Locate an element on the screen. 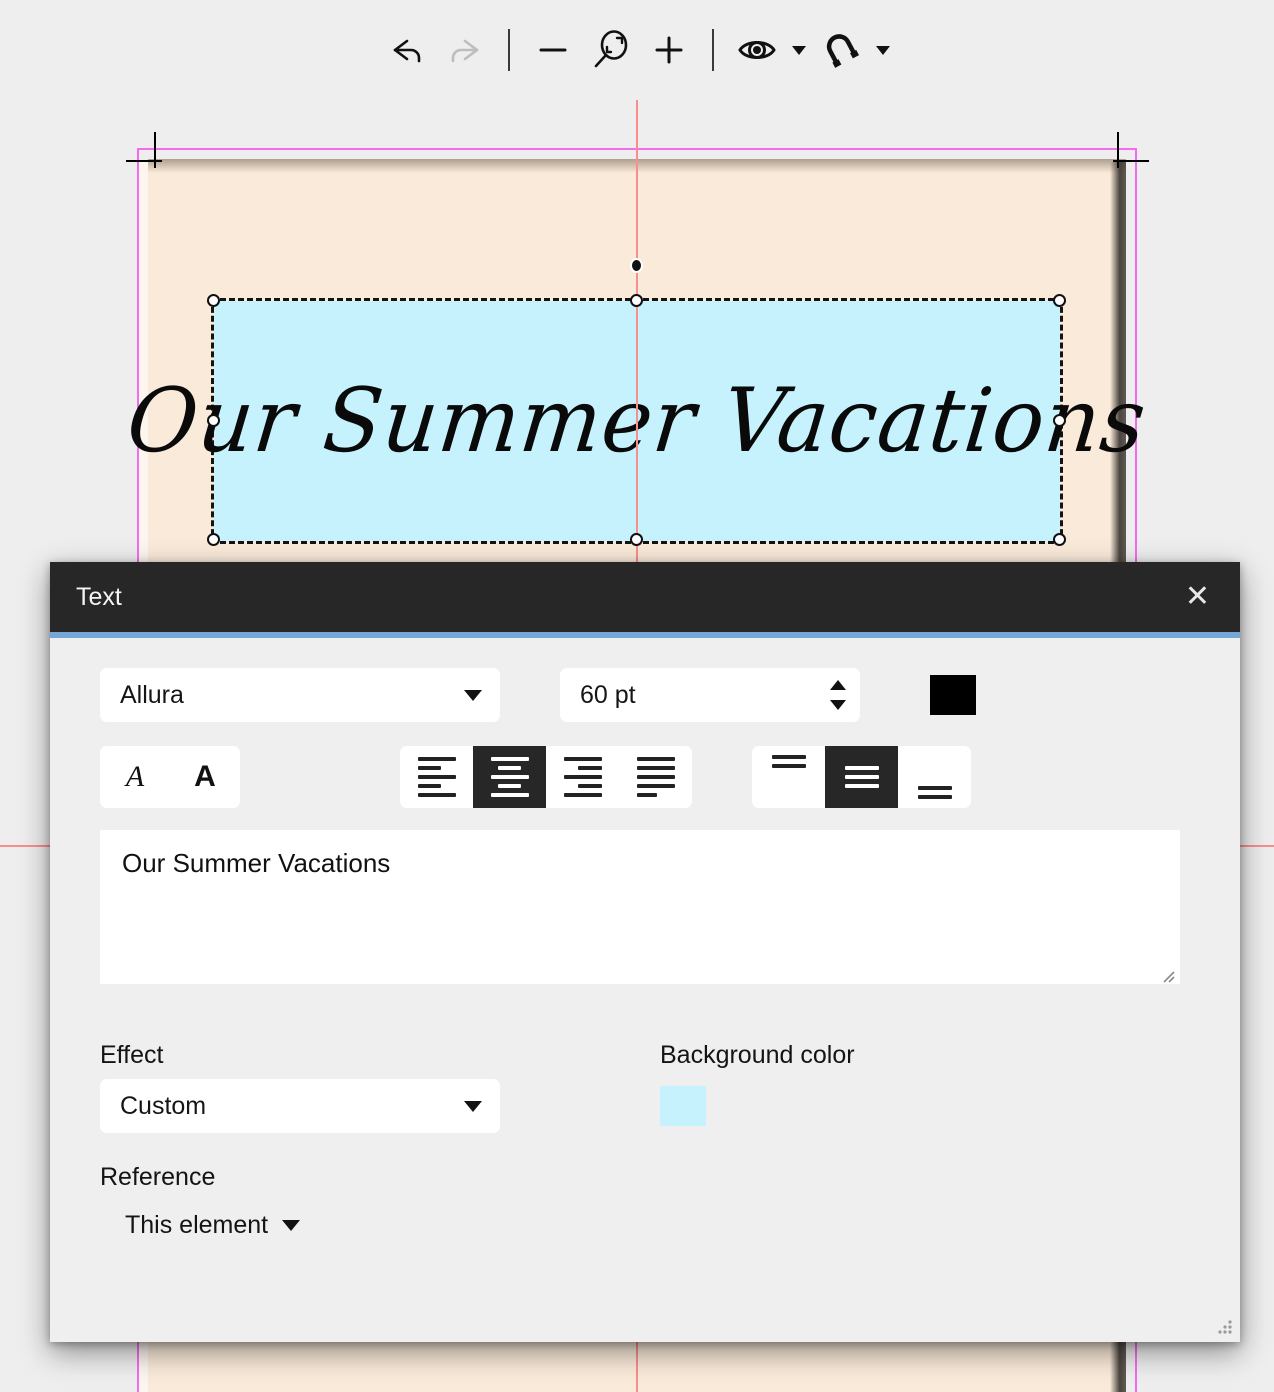 The height and width of the screenshot is (1392, 1274). align-justify-icon is located at coordinates (655, 777).